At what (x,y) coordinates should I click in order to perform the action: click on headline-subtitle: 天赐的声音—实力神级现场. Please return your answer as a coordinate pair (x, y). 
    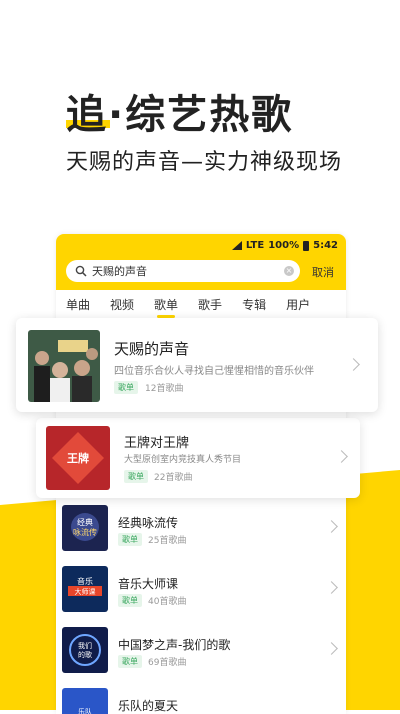
    Looking at the image, I should click on (204, 162).